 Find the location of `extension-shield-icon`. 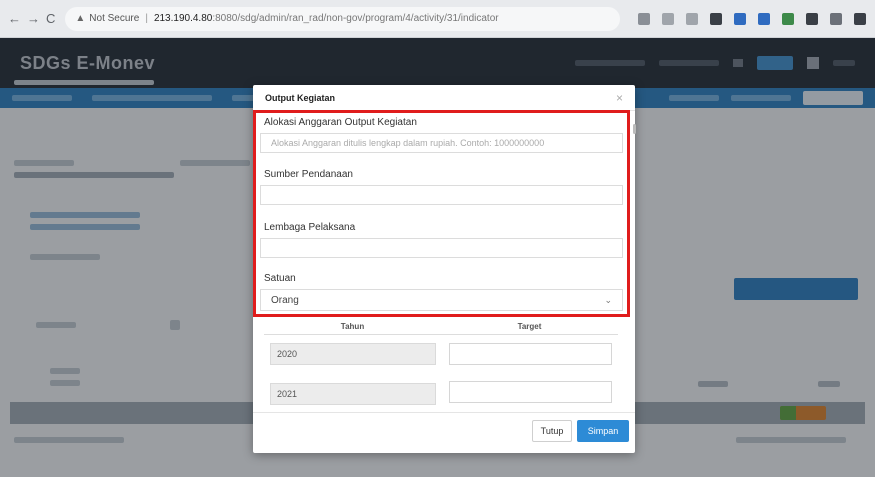

extension-shield-icon is located at coordinates (764, 18).